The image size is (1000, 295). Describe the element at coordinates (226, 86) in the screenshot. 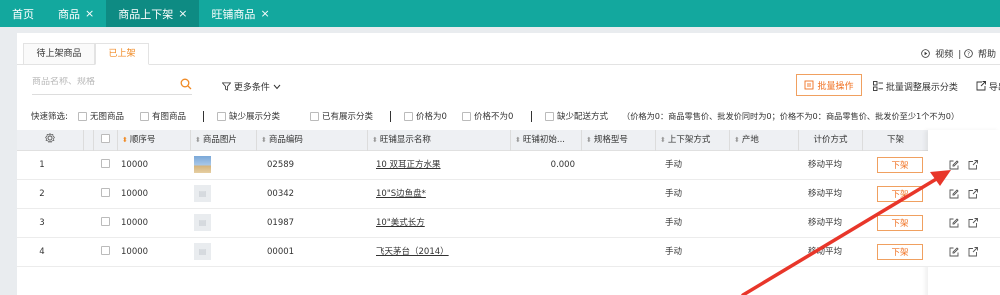

I see `filter-icon` at that location.